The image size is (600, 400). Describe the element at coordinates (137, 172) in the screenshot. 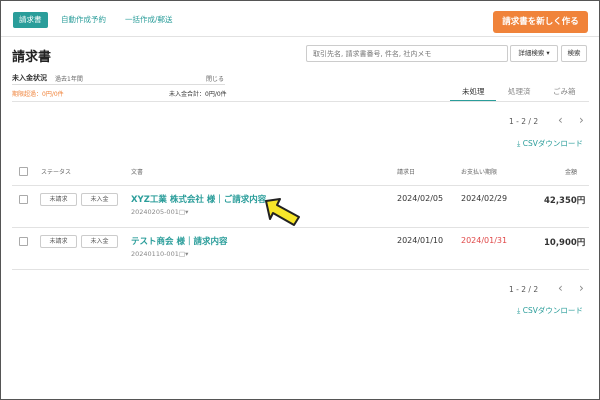

I see `header-document: 文書` at that location.